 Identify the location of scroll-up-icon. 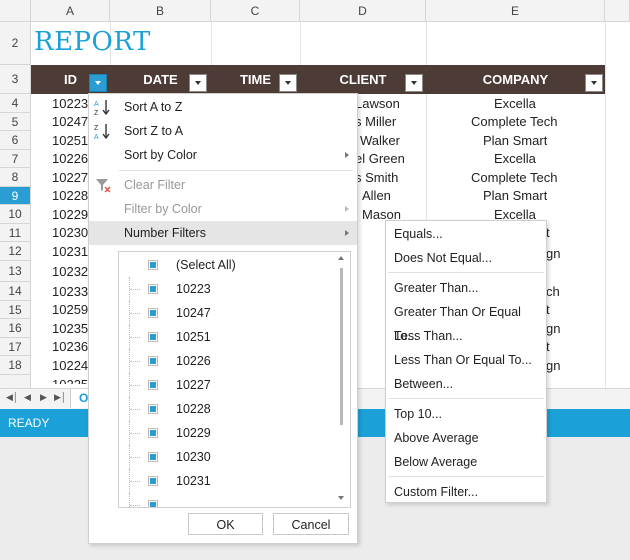
(341, 258).